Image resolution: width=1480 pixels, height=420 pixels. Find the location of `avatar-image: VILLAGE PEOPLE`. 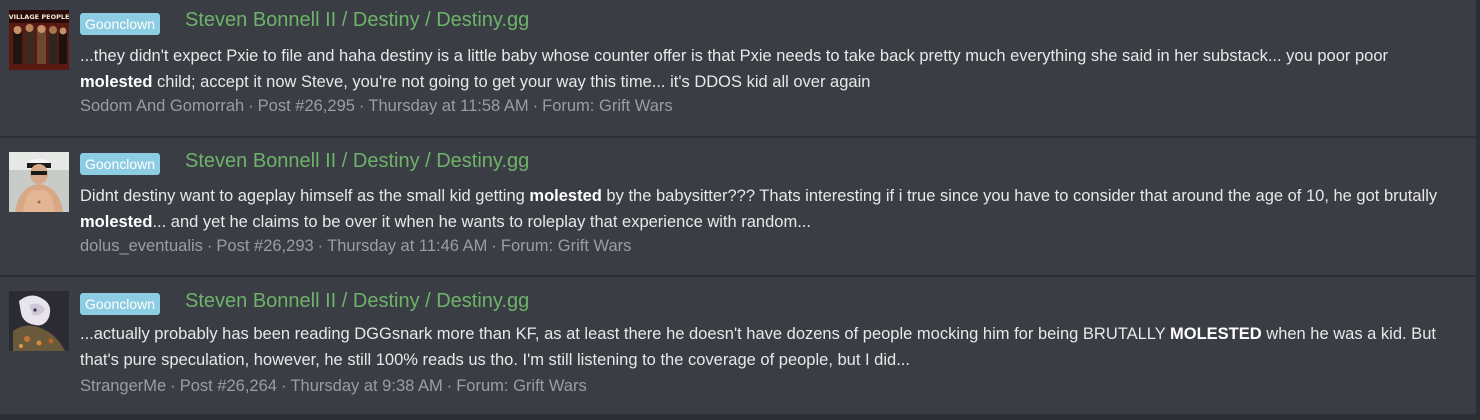

avatar-image: VILLAGE PEOPLE is located at coordinates (39, 40).